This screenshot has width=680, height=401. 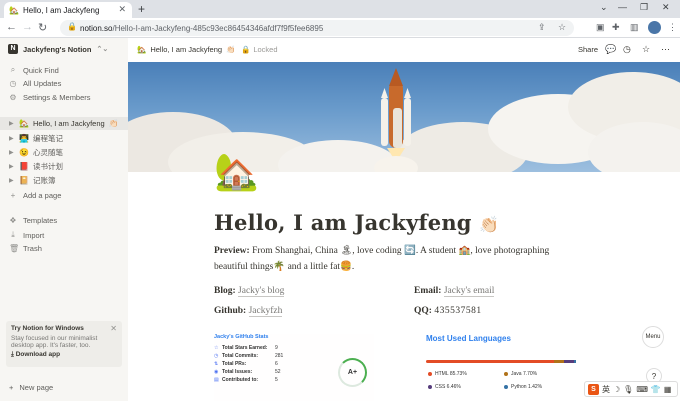 I want to click on moon-icon: ☽, so click(x=616, y=389).